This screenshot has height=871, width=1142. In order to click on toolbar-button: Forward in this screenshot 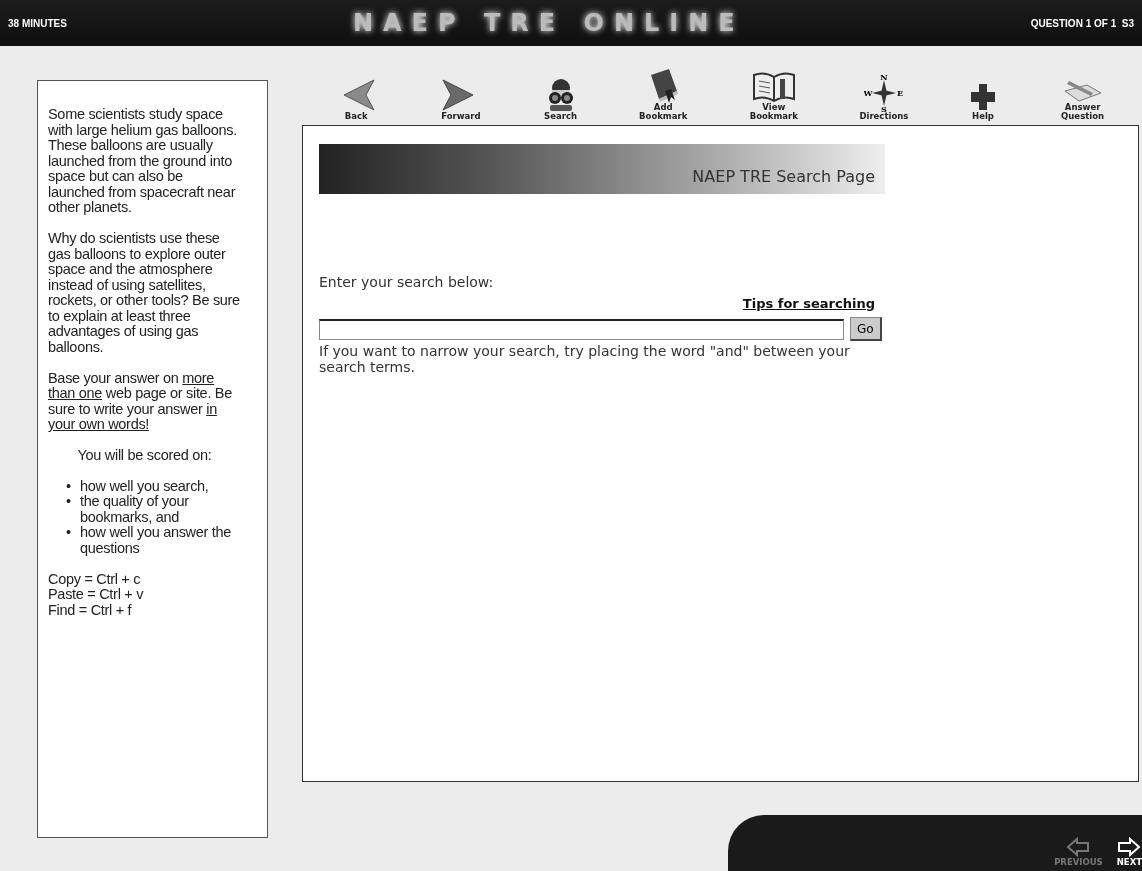, I will do `click(460, 99)`.